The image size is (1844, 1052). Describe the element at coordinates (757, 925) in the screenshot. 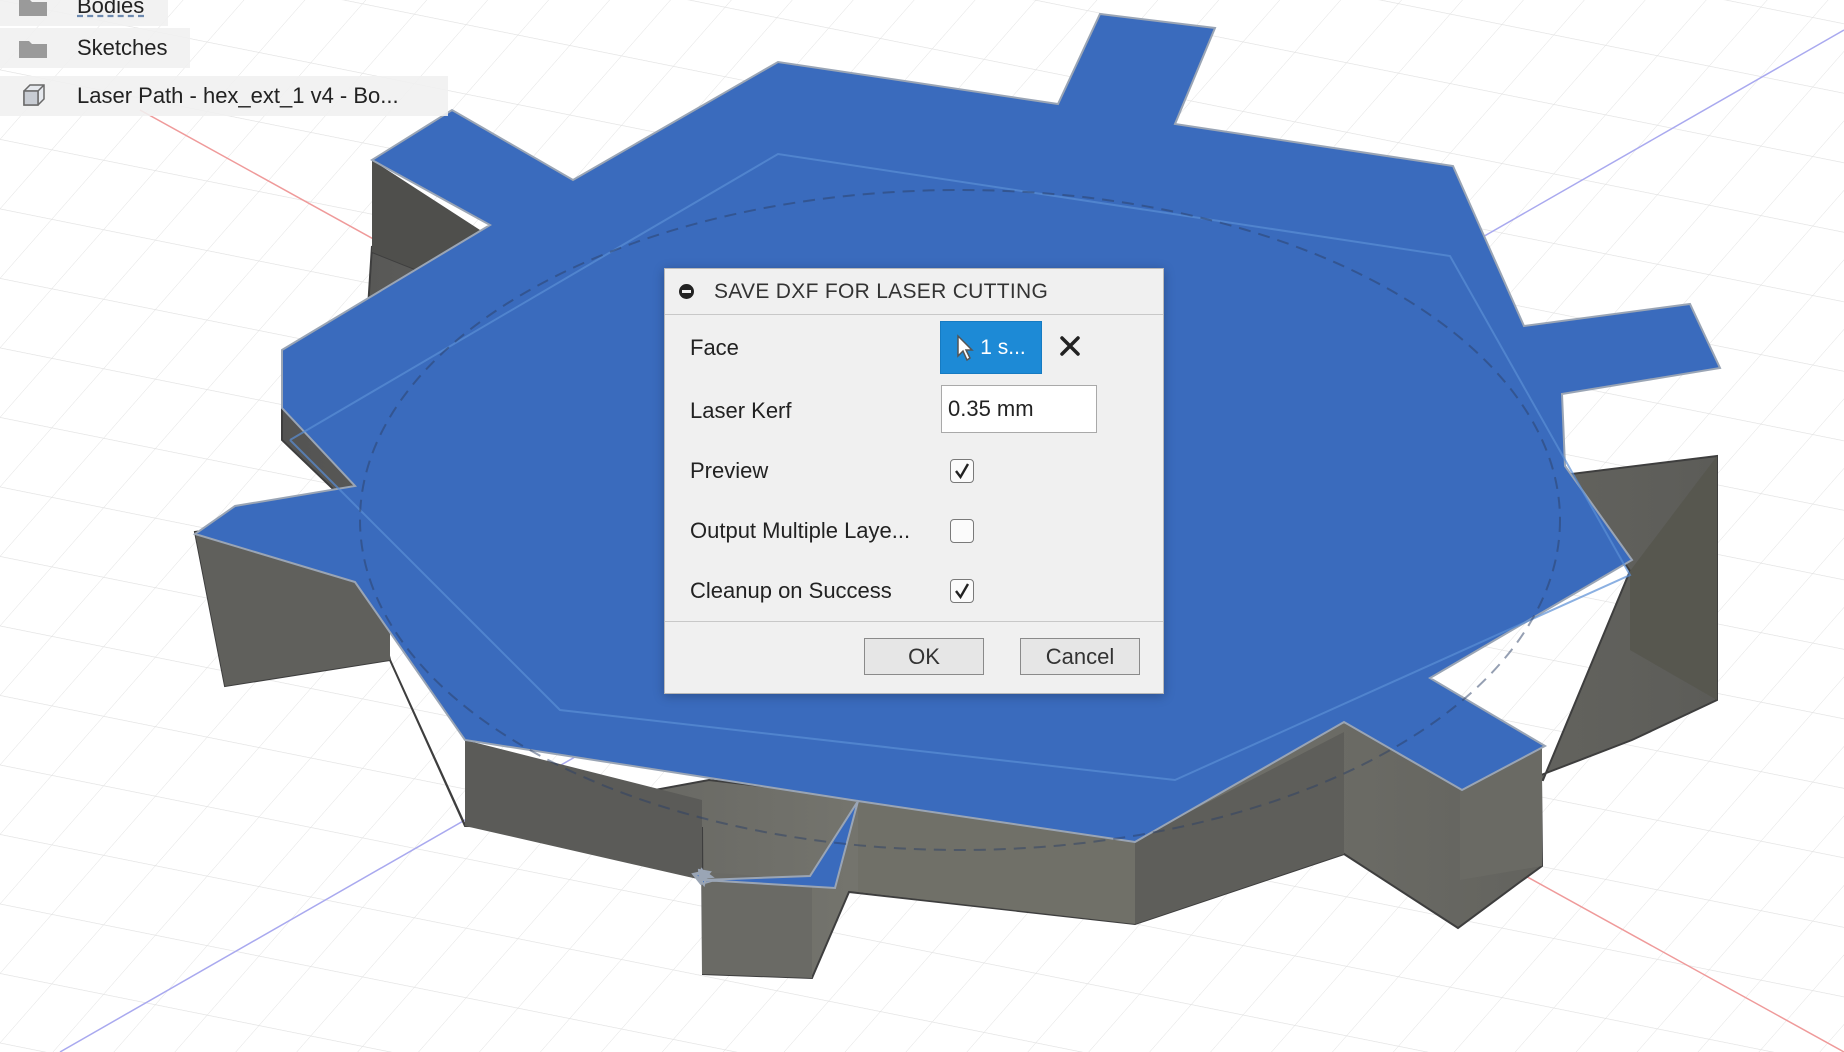

I see `wall-tooth-bottom` at that location.